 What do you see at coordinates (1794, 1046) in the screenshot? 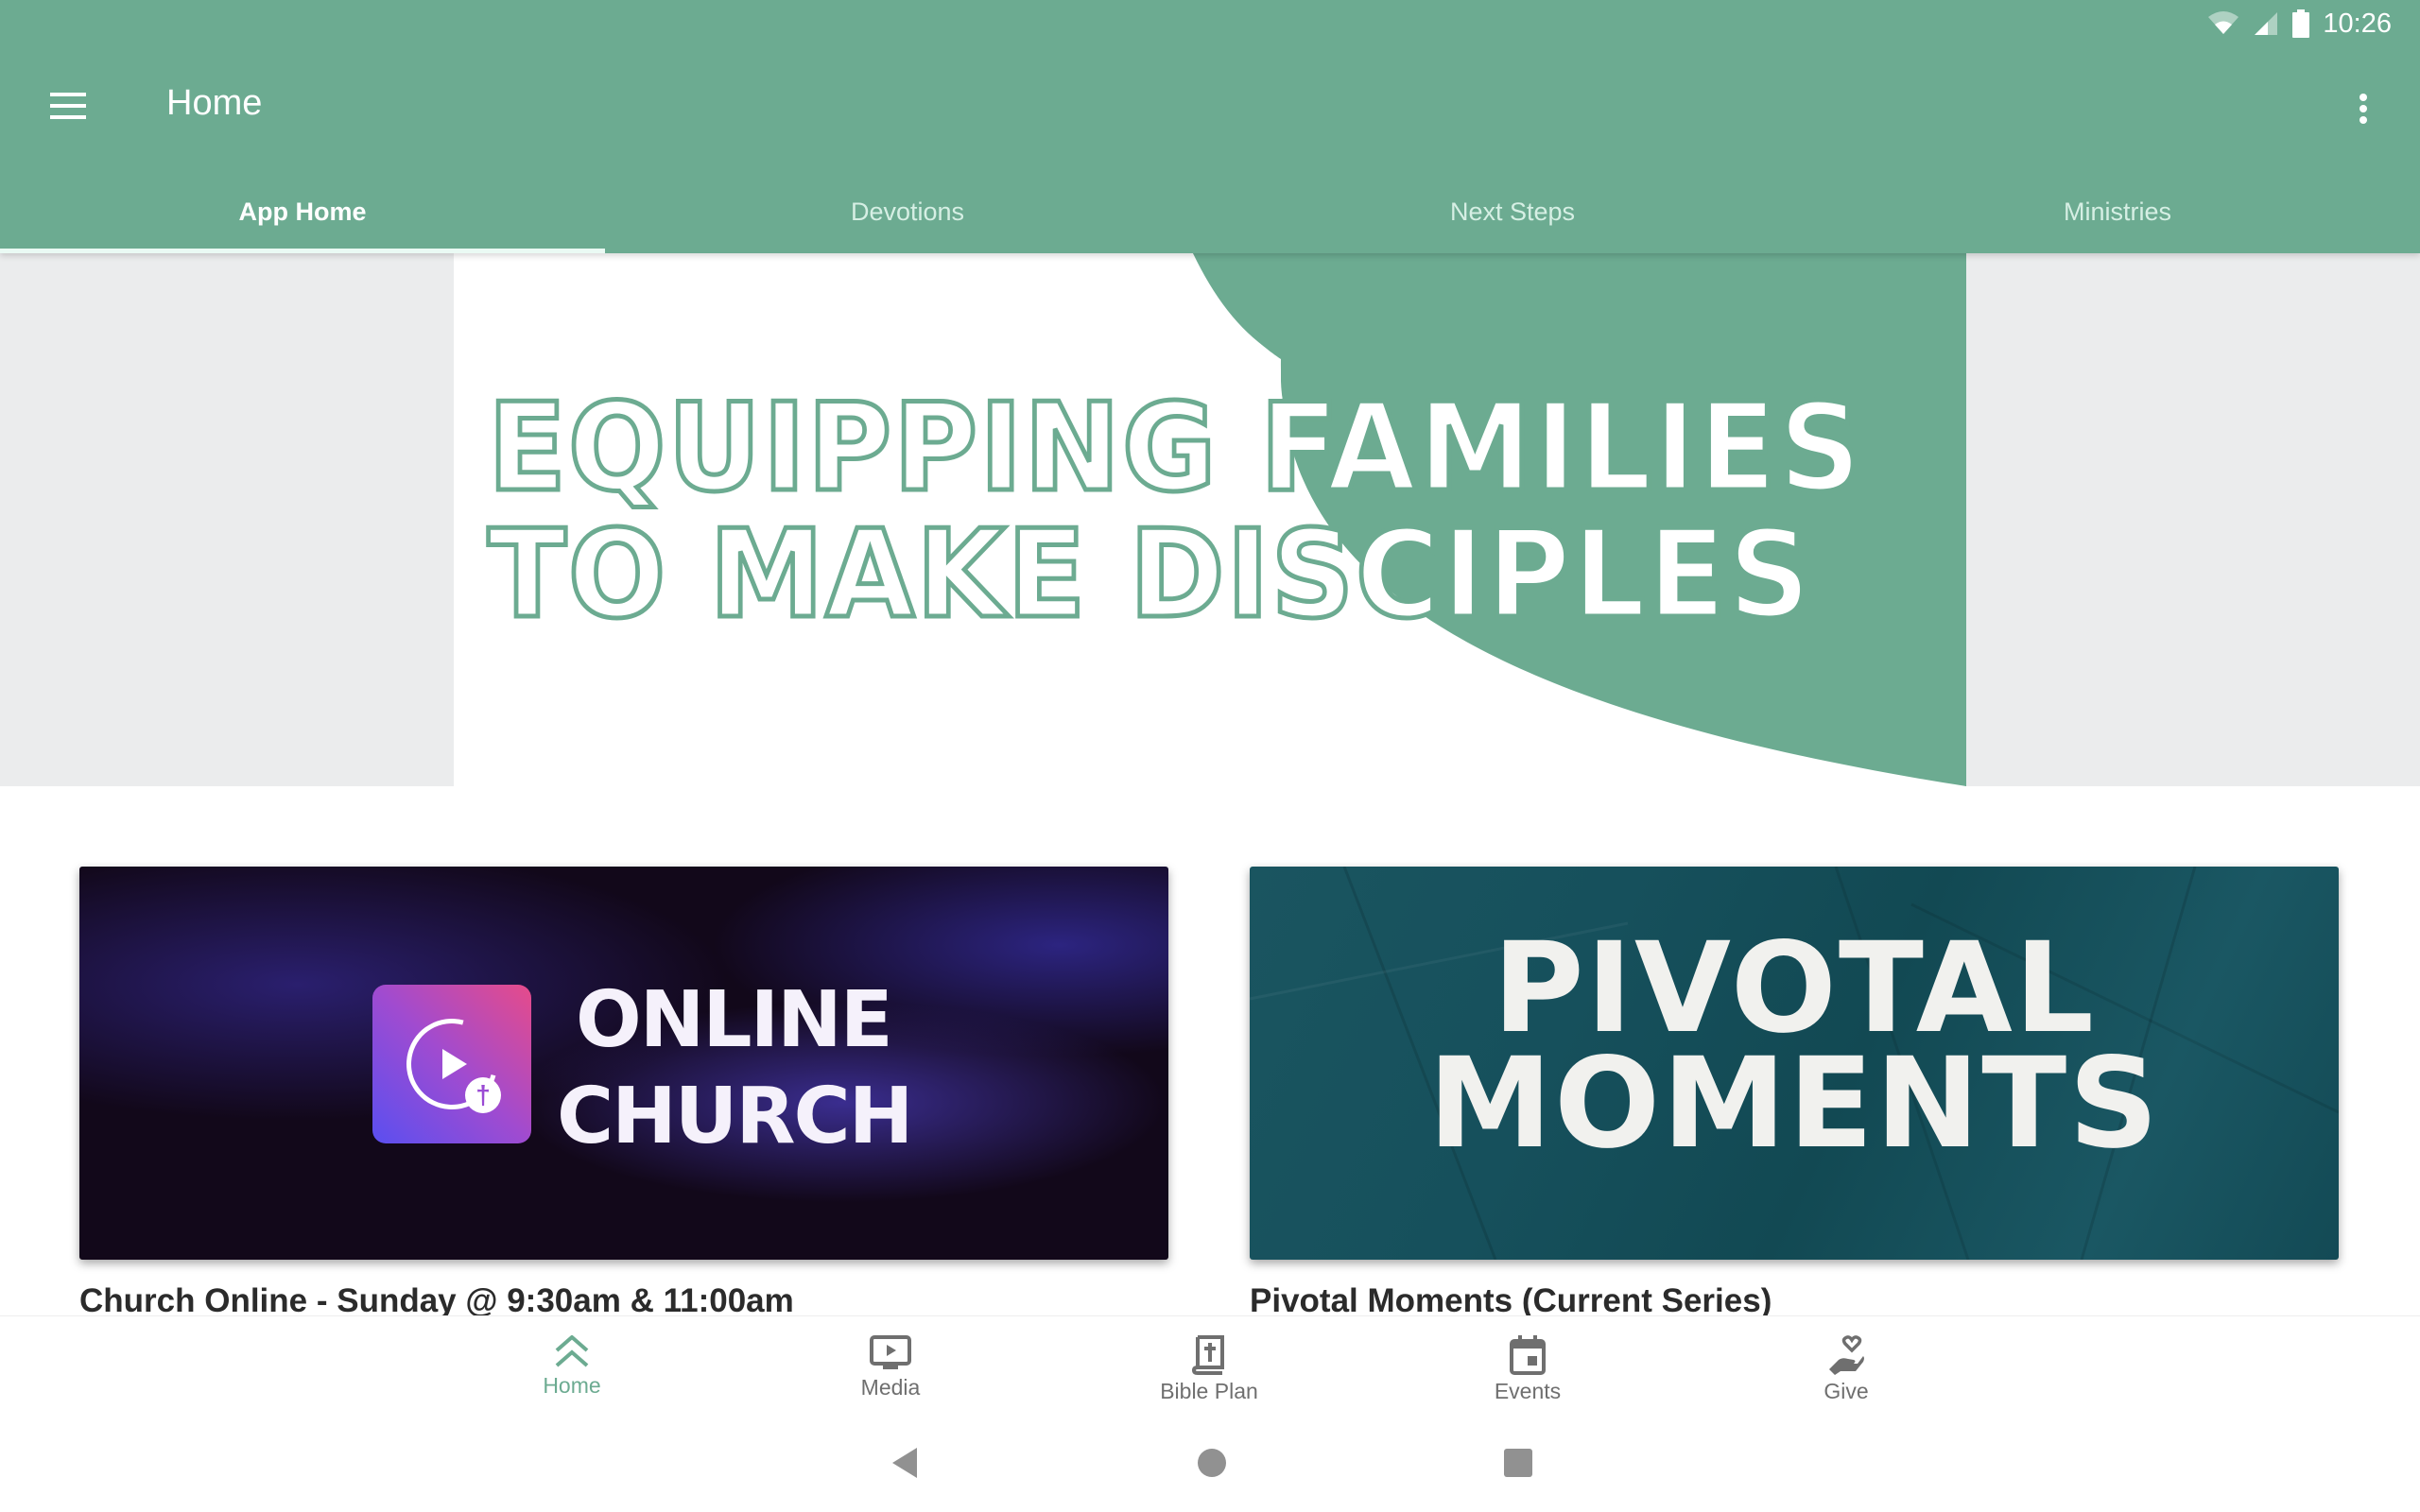
I see `pivotal-moments-image-text: PIVOTAL MOMENTS` at bounding box center [1794, 1046].